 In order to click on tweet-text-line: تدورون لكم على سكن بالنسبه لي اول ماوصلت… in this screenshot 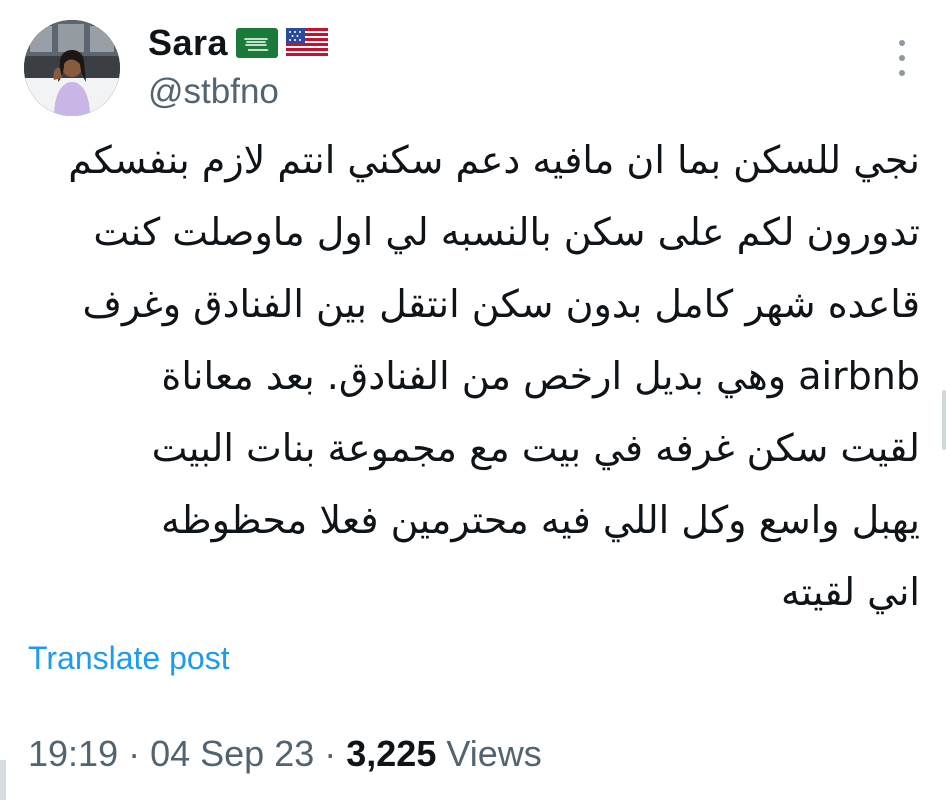, I will do `click(506, 232)`.